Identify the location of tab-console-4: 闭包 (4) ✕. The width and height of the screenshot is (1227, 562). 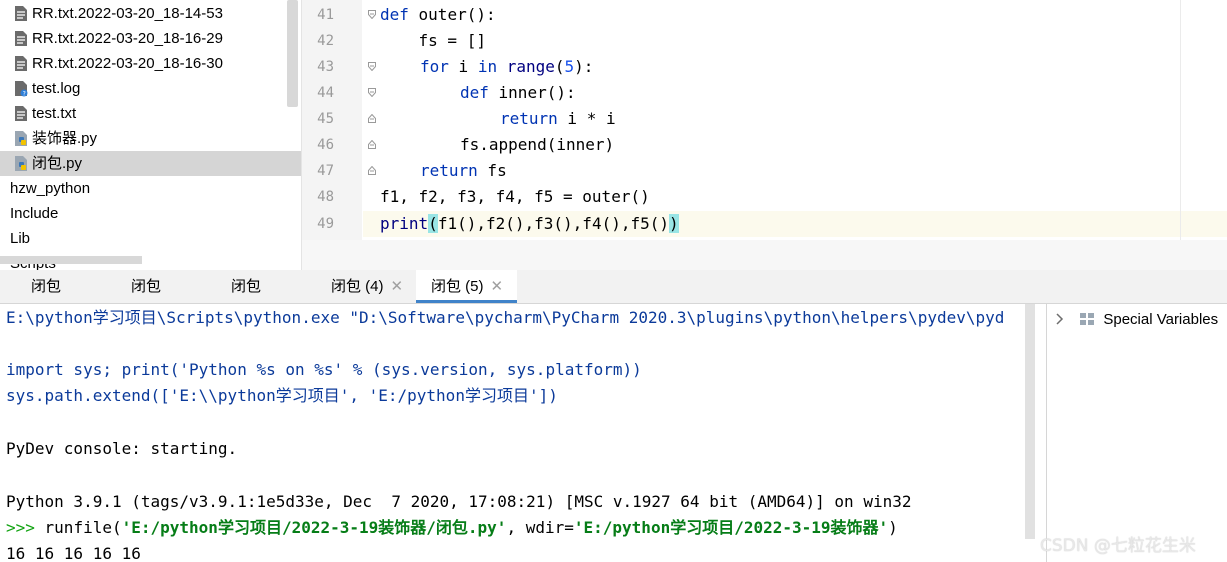
(355, 286).